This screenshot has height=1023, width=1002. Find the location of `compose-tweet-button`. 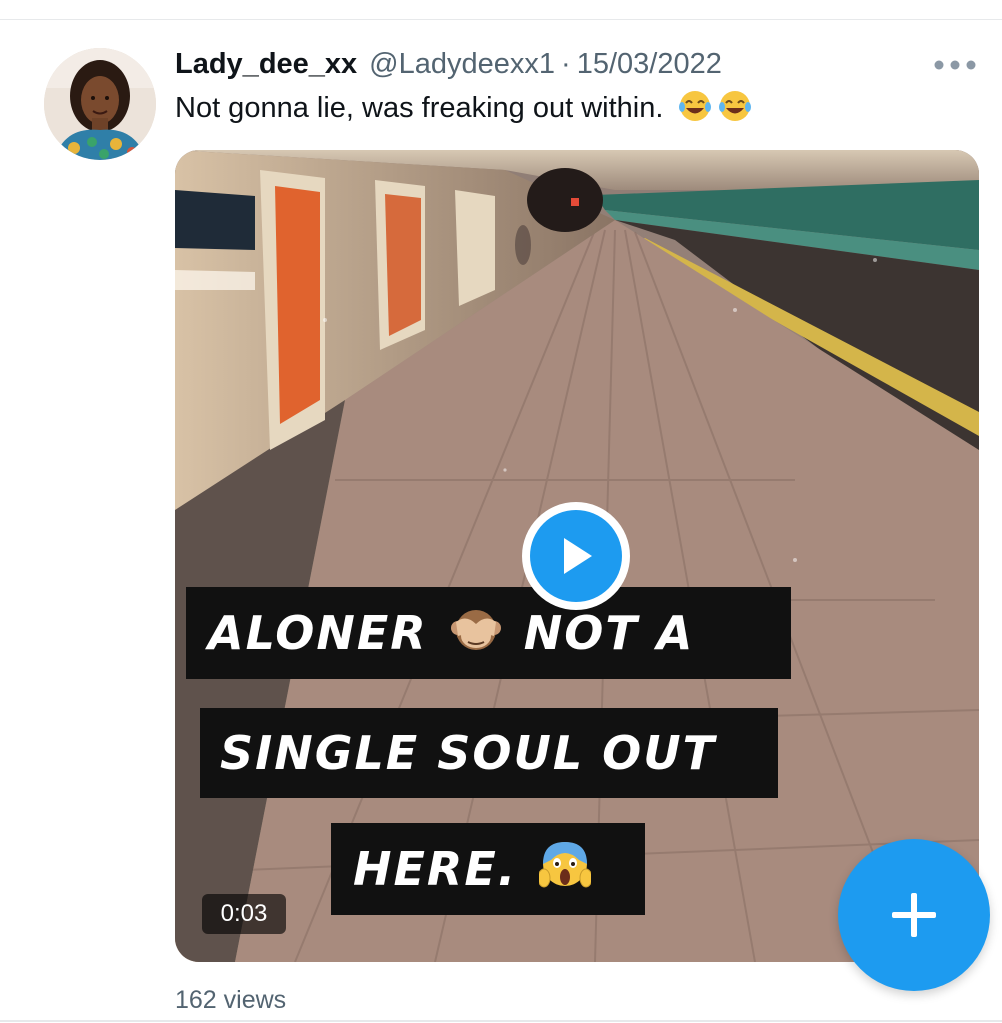

compose-tweet-button is located at coordinates (914, 915).